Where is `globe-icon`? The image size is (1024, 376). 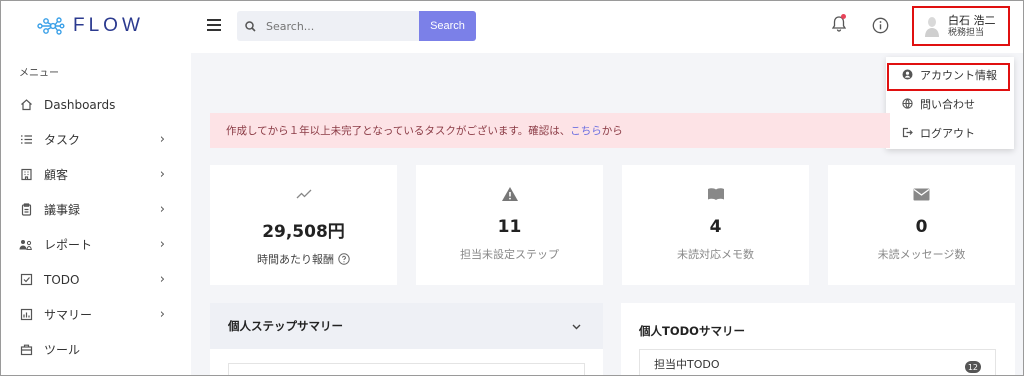 globe-icon is located at coordinates (907, 104).